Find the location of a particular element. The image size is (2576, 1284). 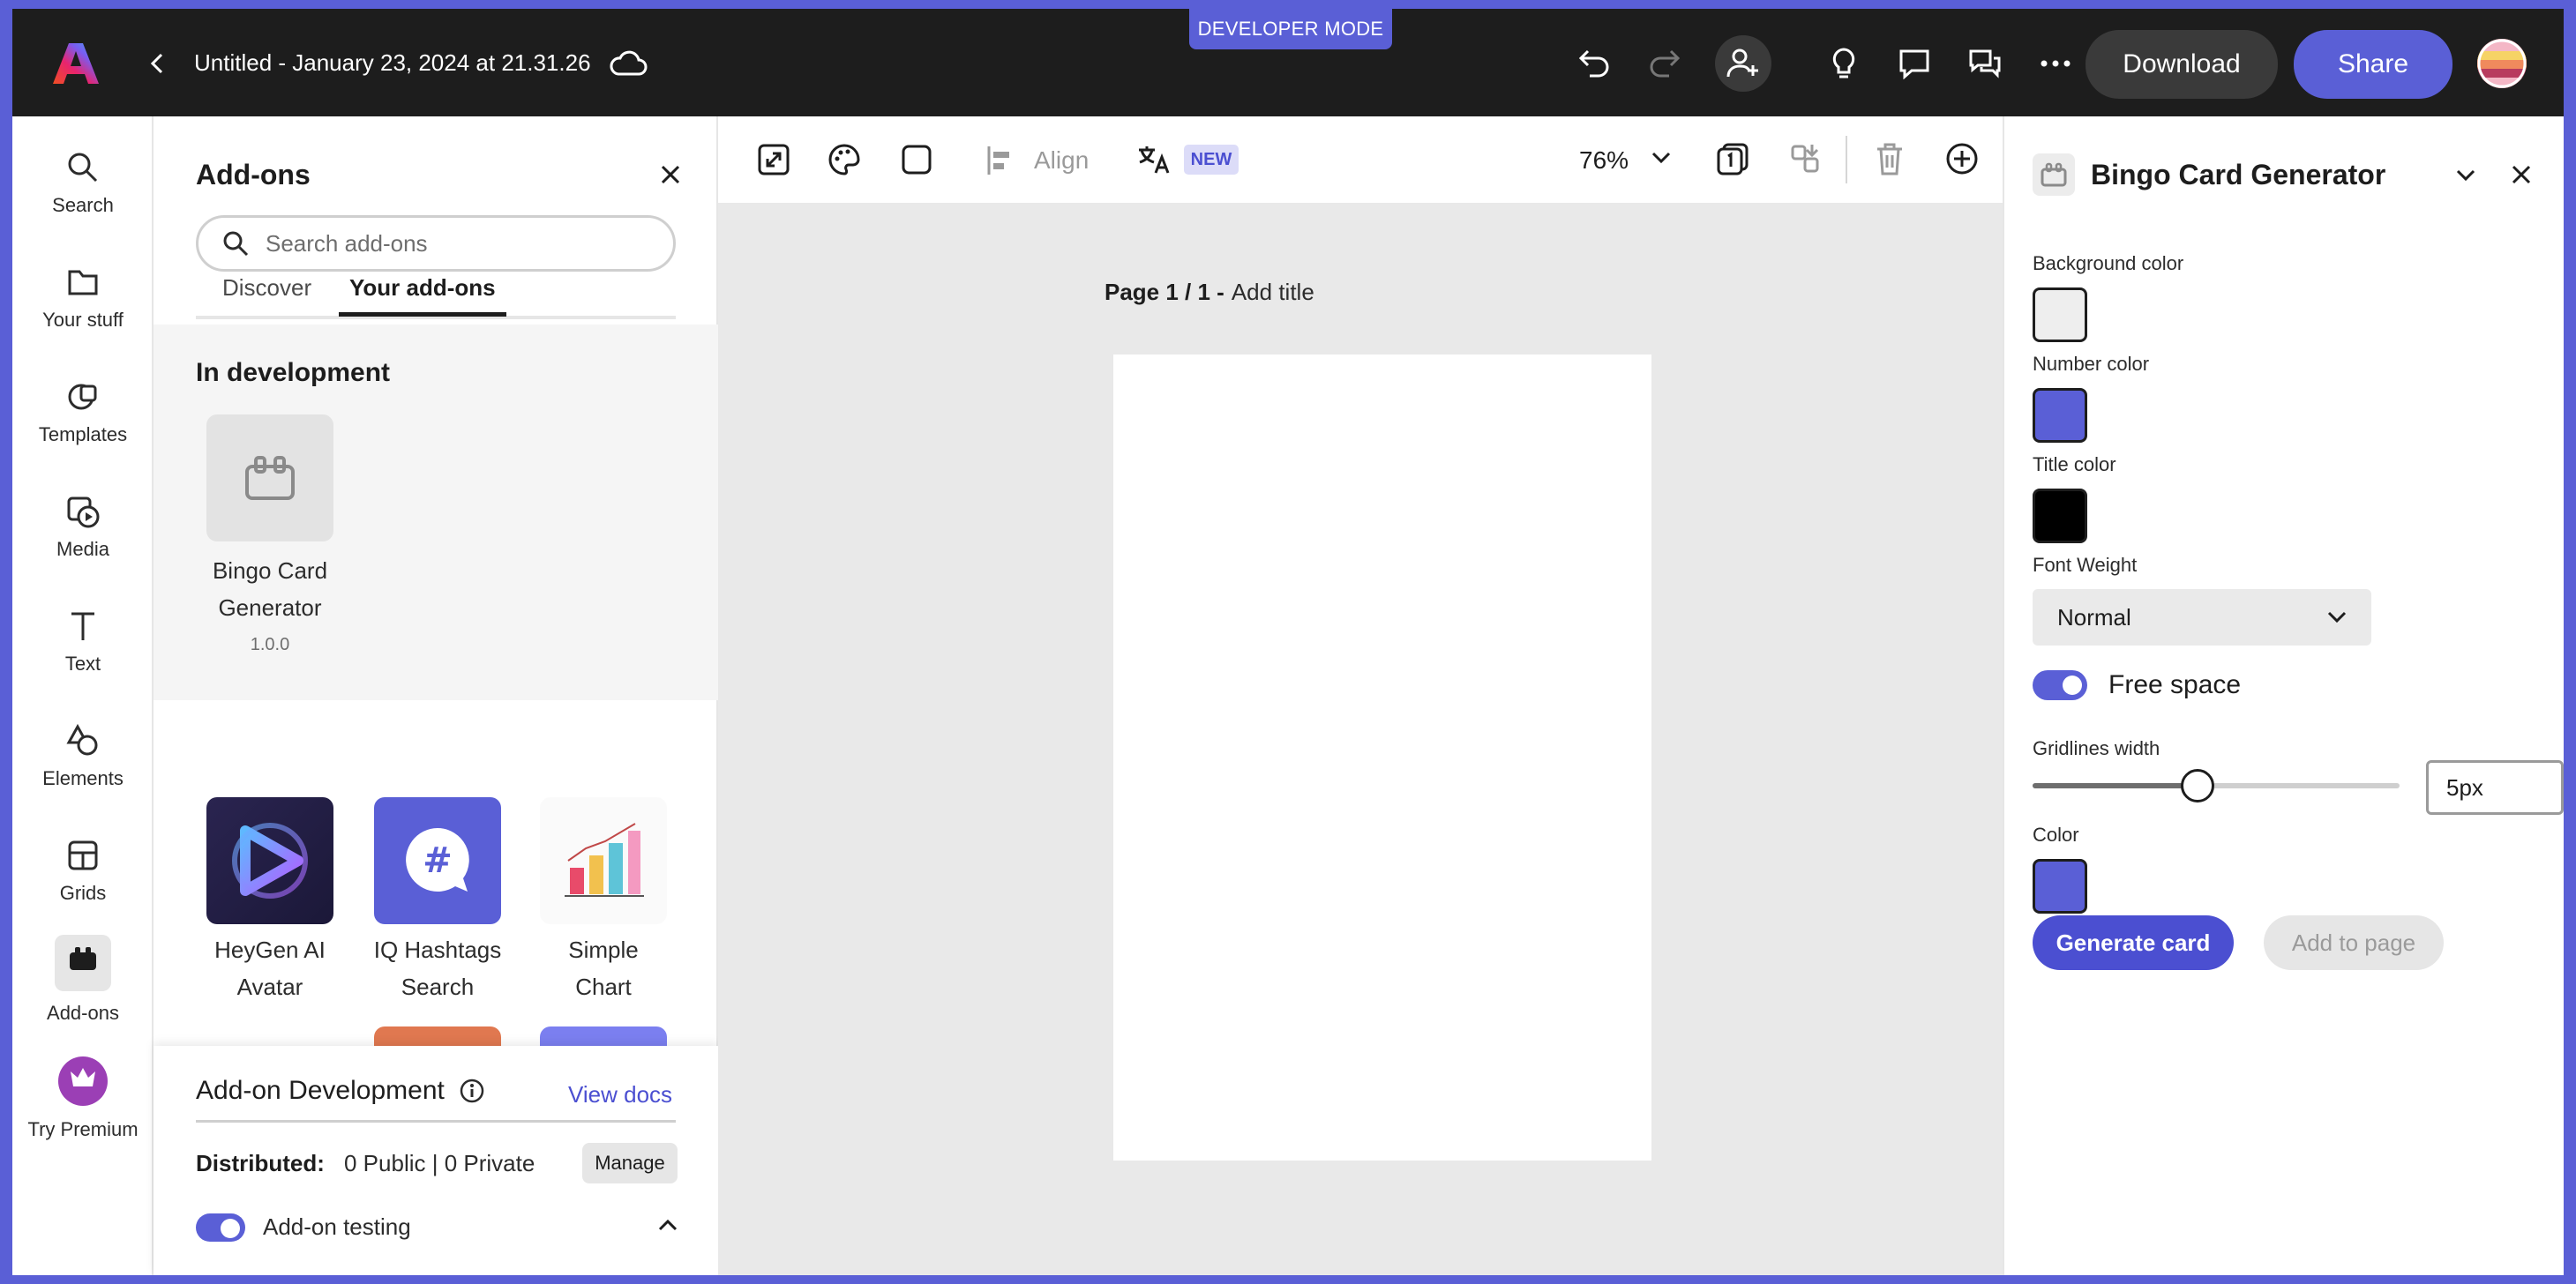

rail-label: Try Premium is located at coordinates (83, 1129).